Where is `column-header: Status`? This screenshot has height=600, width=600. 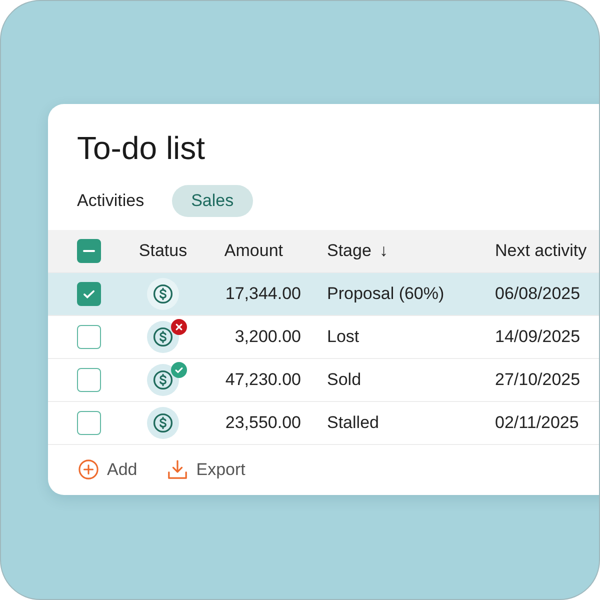
column-header: Status is located at coordinates (163, 251).